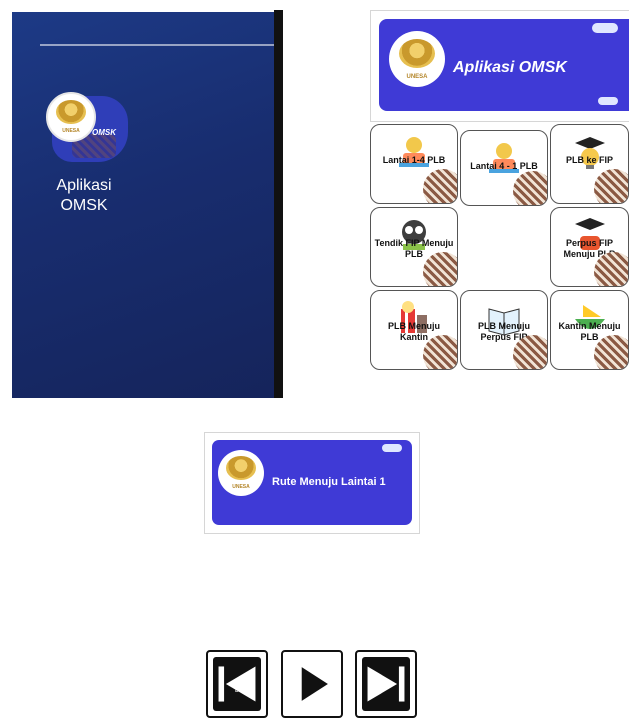 The width and height of the screenshot is (629, 720). What do you see at coordinates (589, 330) in the screenshot?
I see `menu-tile: Kantin Menuju PLB` at bounding box center [589, 330].